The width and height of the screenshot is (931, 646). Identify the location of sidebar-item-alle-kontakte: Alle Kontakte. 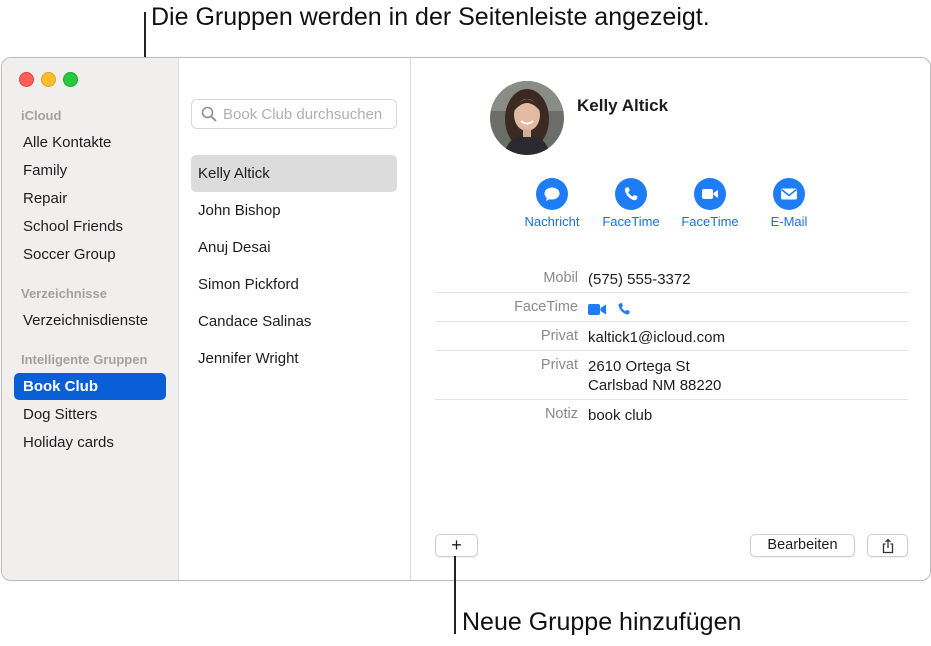
(90, 142).